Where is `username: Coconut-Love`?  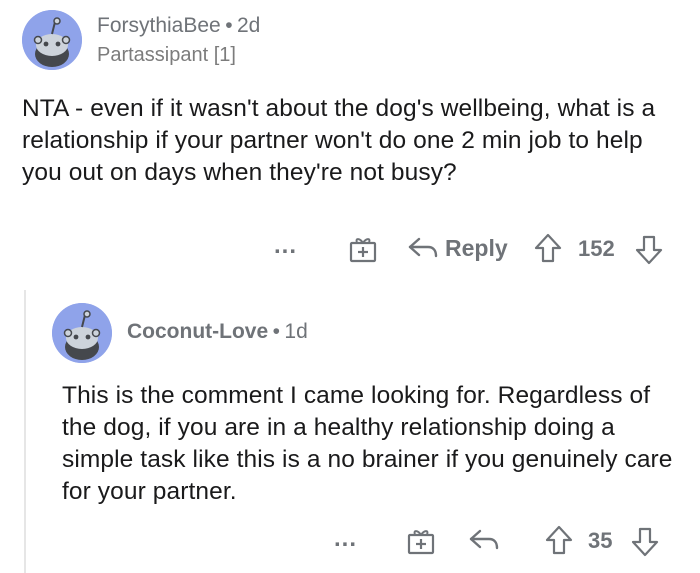 username: Coconut-Love is located at coordinates (197, 331).